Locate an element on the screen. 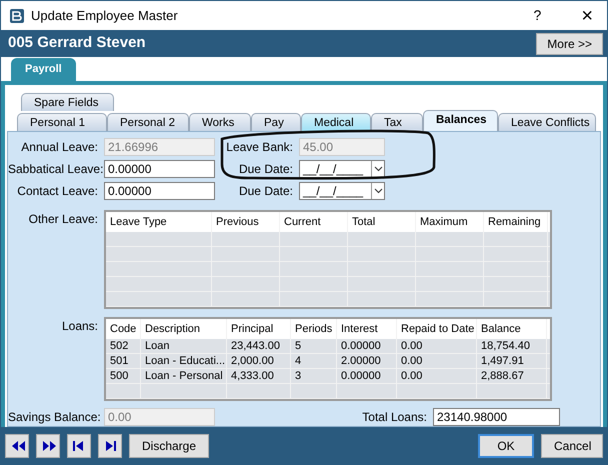 The height and width of the screenshot is (465, 608). last-button is located at coordinates (110, 446).